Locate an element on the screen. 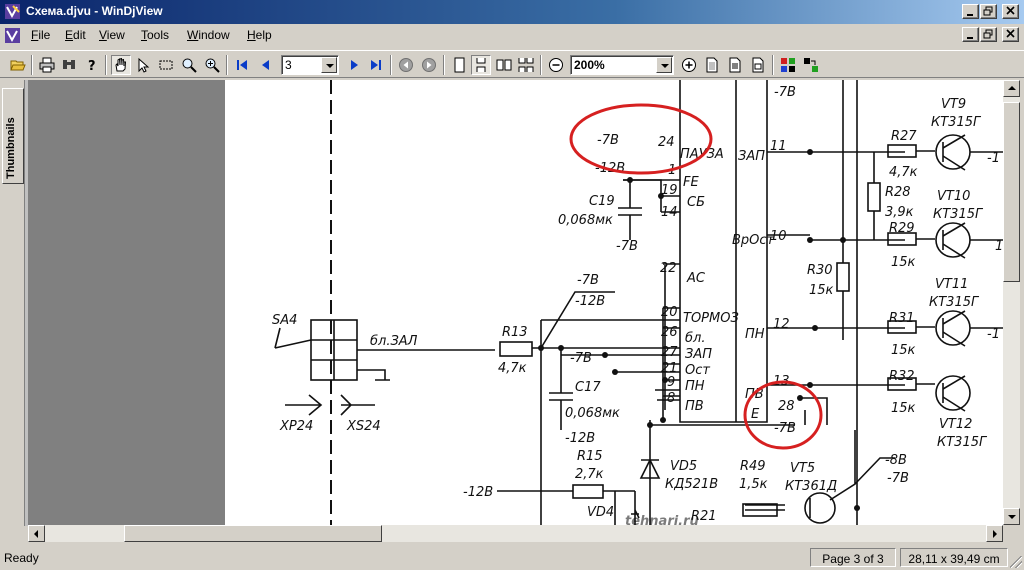  zoom-value: 200% is located at coordinates (589, 65).